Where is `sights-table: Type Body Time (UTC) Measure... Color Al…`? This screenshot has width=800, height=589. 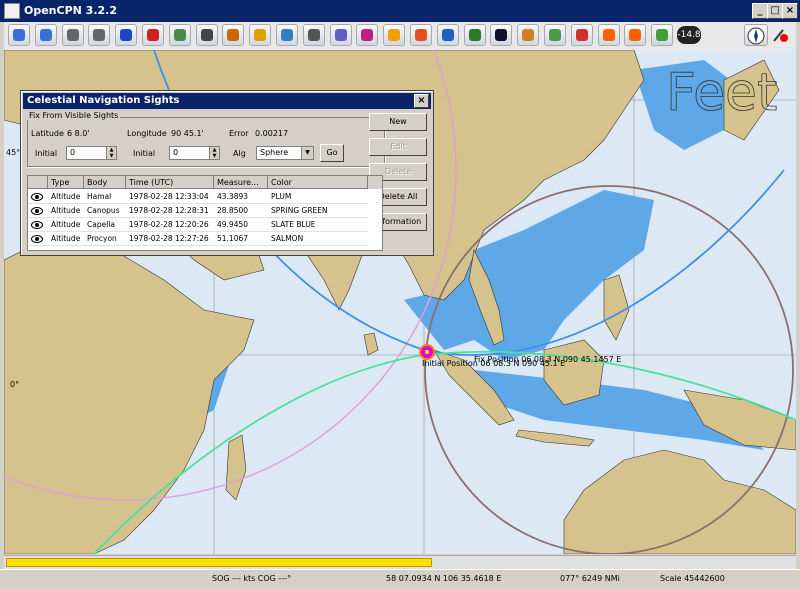 sights-table: Type Body Time (UTC) Measure... Color Al… is located at coordinates (205, 213).